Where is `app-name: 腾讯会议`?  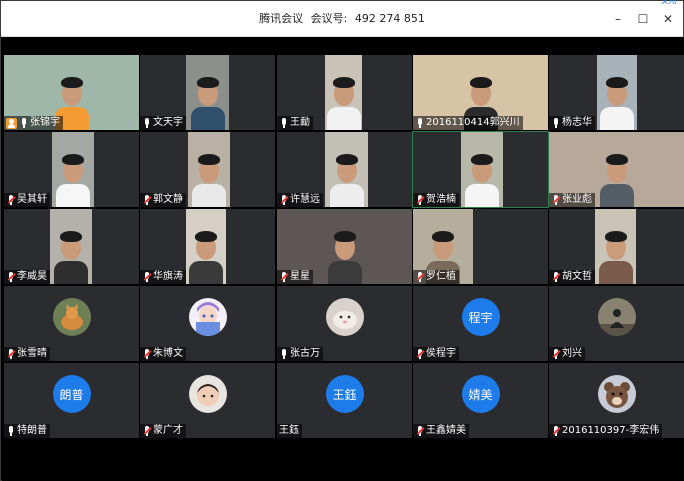
app-name: 腾讯会议 is located at coordinates (281, 18).